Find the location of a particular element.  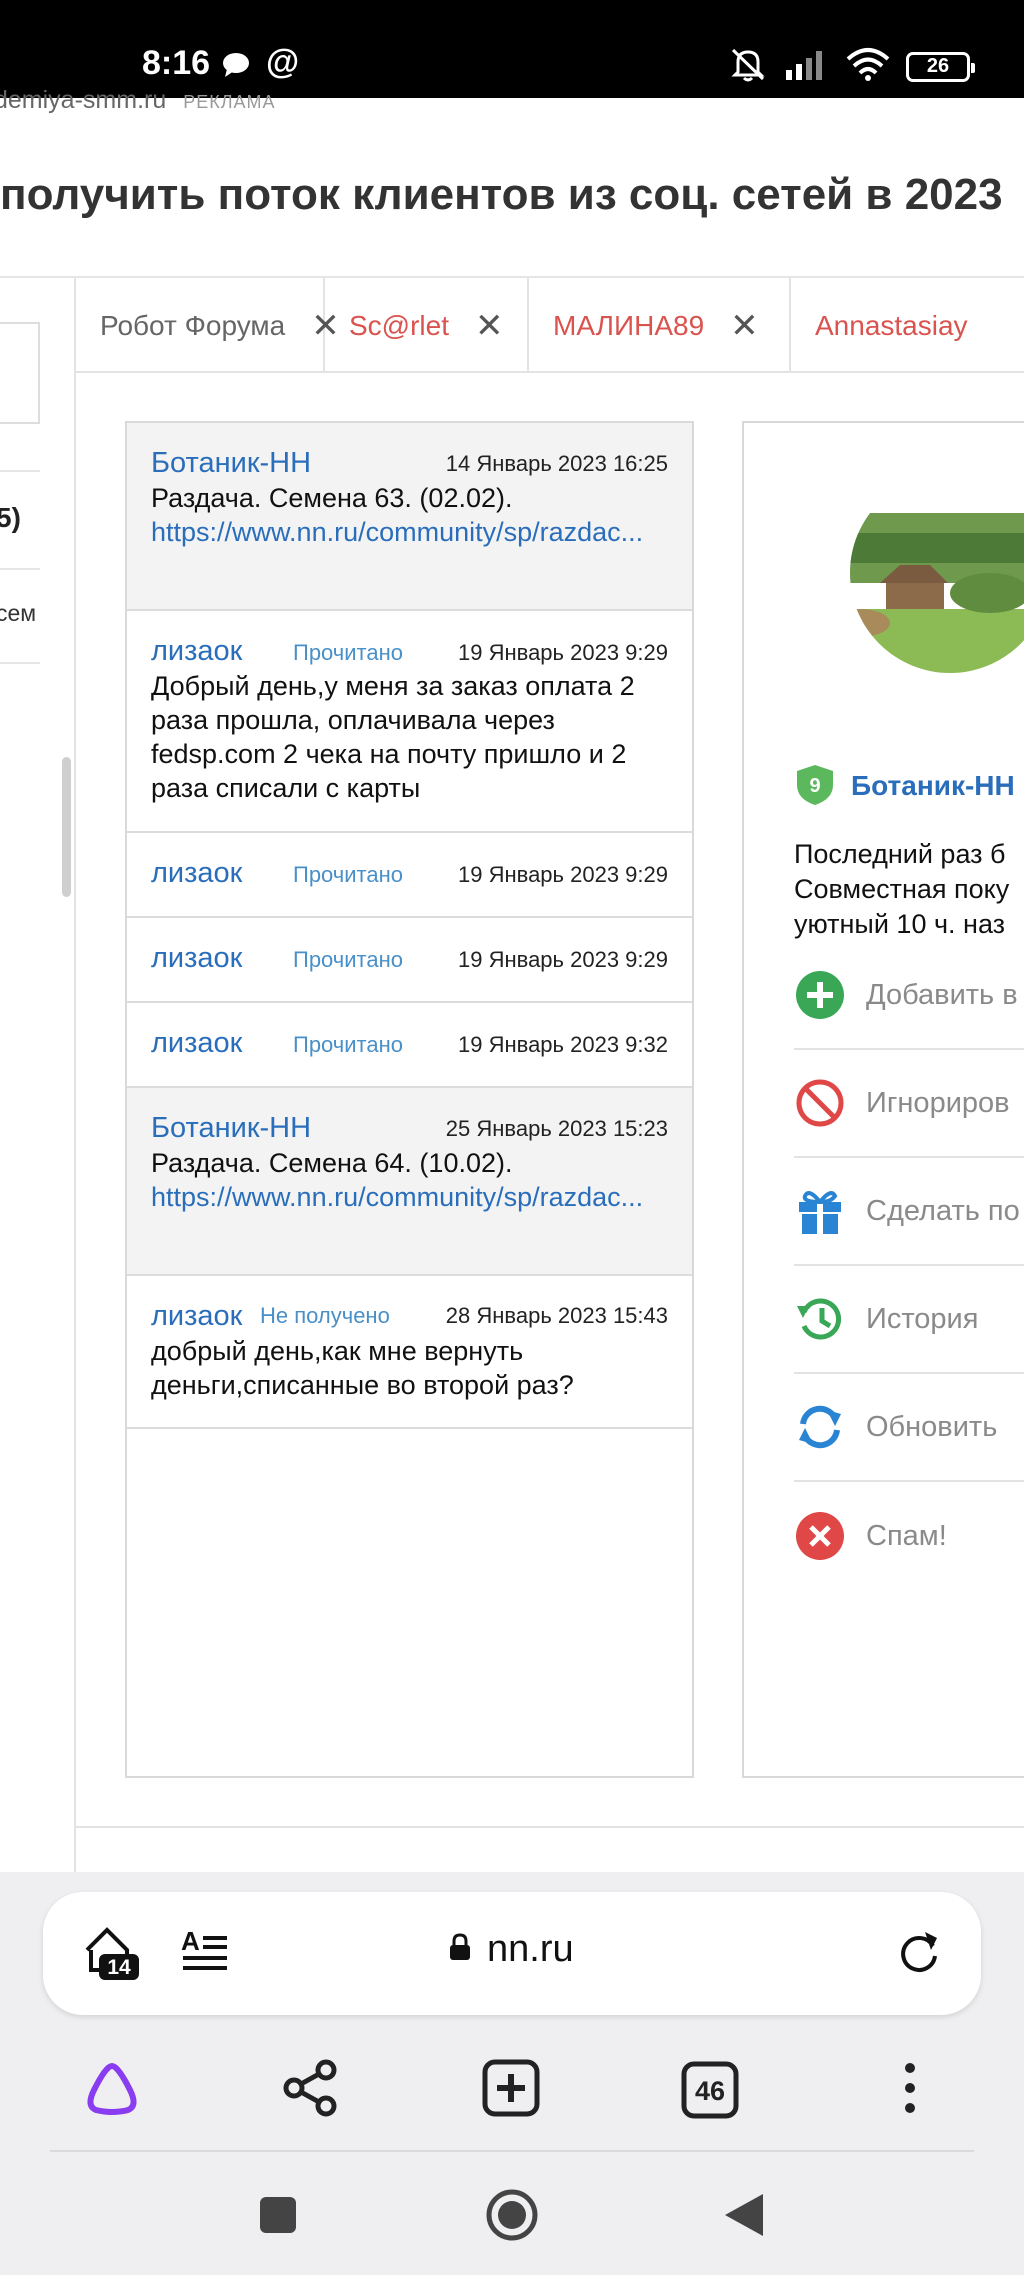

ad-line: demiya-smm.ru РЕКЛАМА is located at coordinates (138, 101).